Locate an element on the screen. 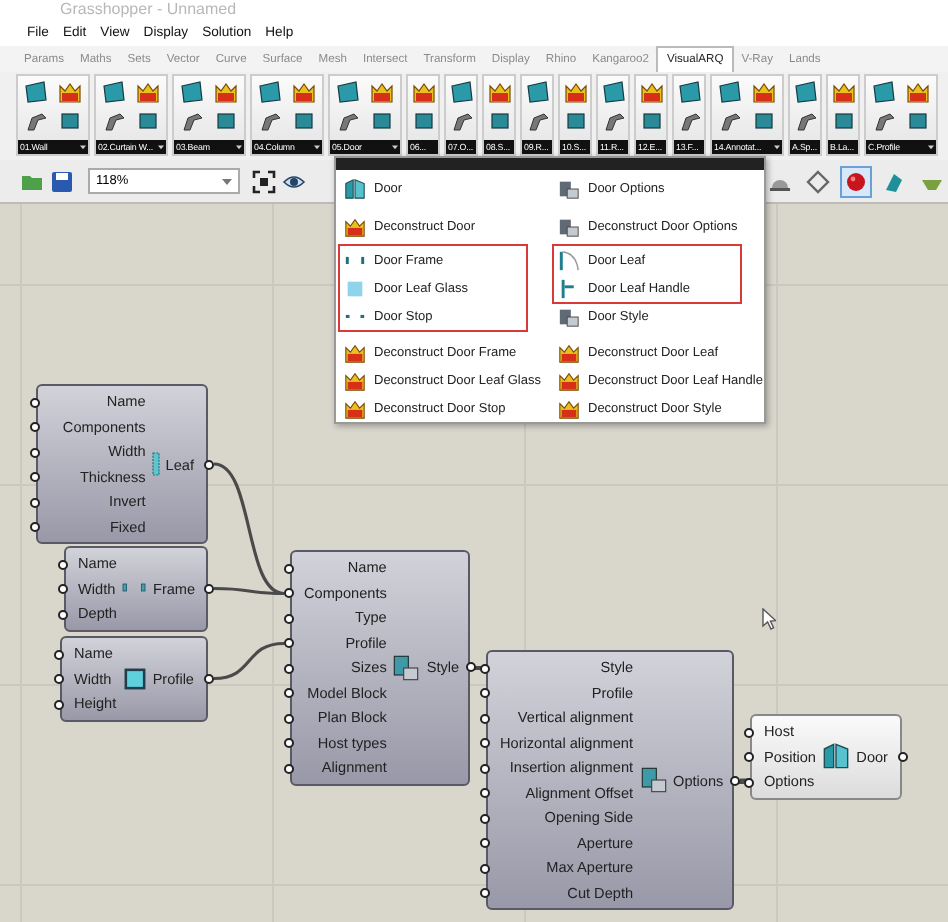 The width and height of the screenshot is (948, 922). fit-icon is located at coordinates (264, 181).